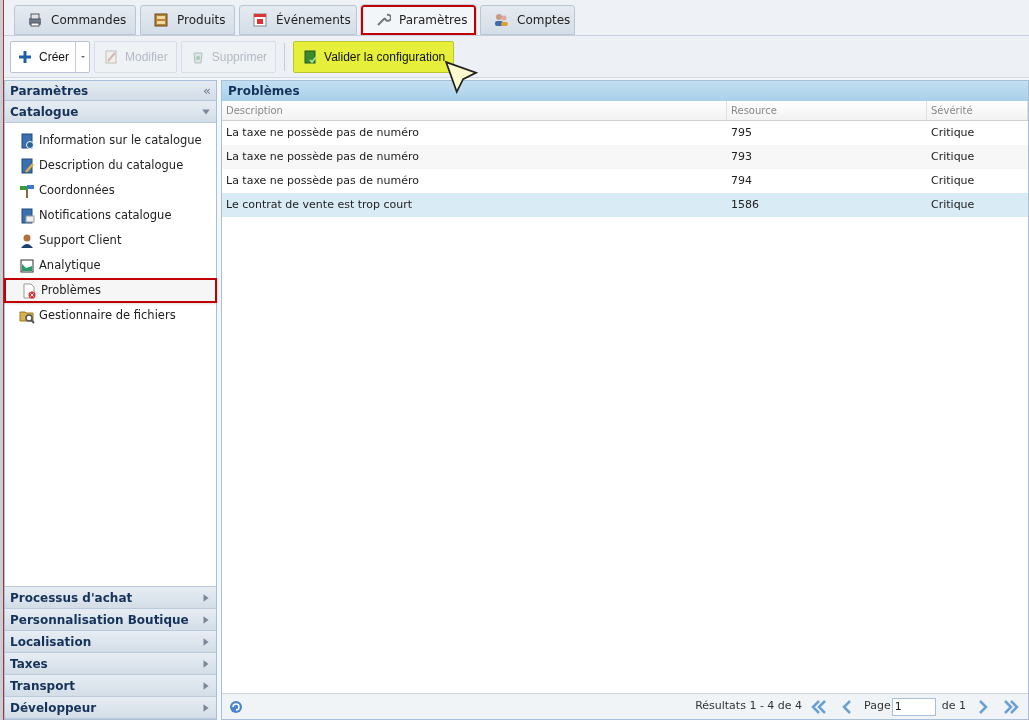 This screenshot has height=720, width=1029. I want to click on pointer-arrow-icon, so click(461, 76).